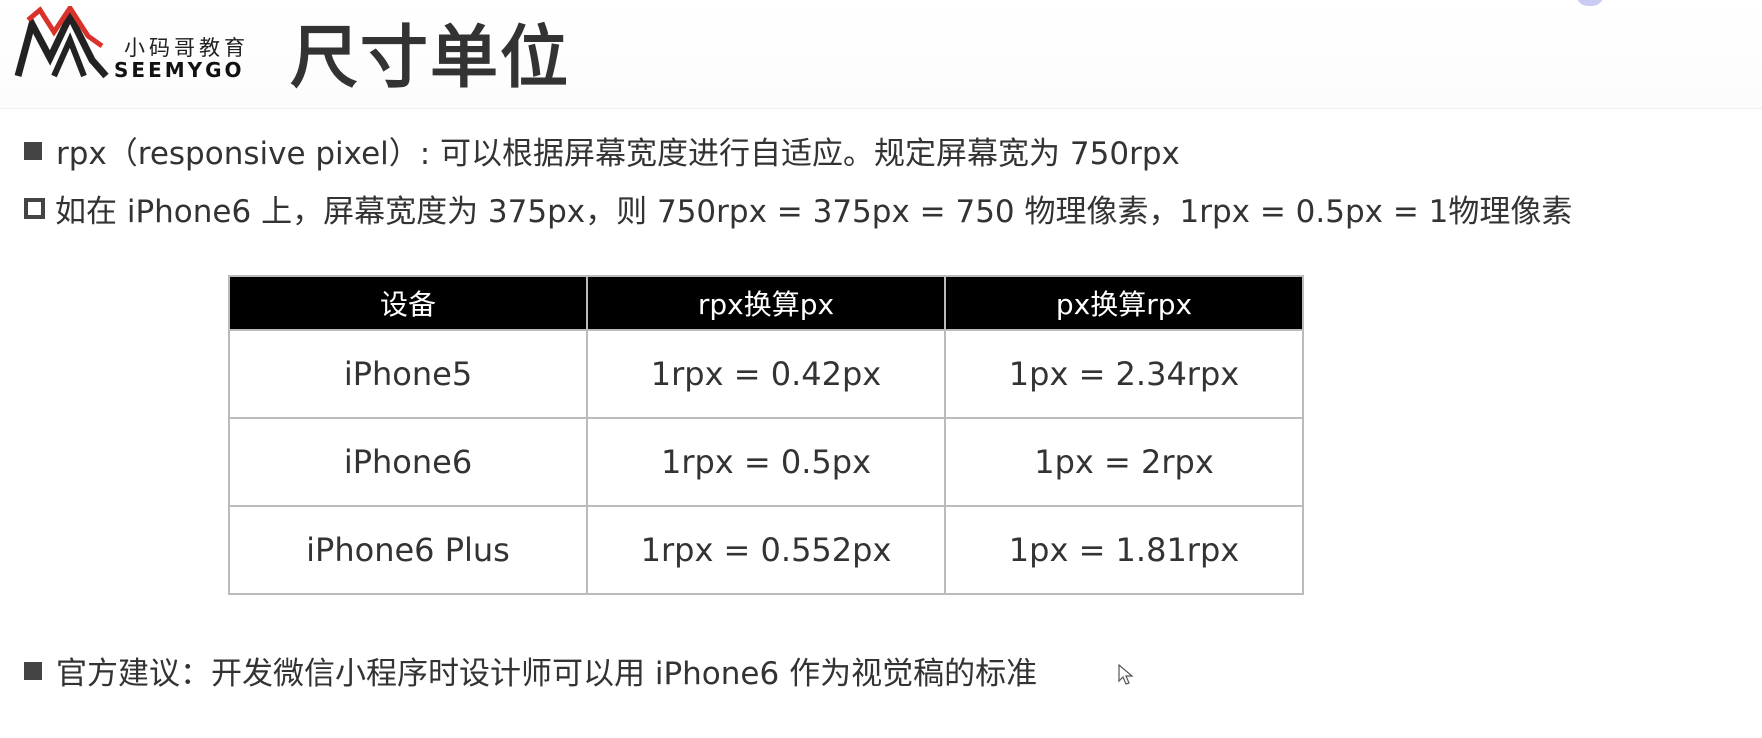 Image resolution: width=1762 pixels, height=738 pixels. I want to click on table-header-px-to-rpx: px换算rpx, so click(1124, 303).